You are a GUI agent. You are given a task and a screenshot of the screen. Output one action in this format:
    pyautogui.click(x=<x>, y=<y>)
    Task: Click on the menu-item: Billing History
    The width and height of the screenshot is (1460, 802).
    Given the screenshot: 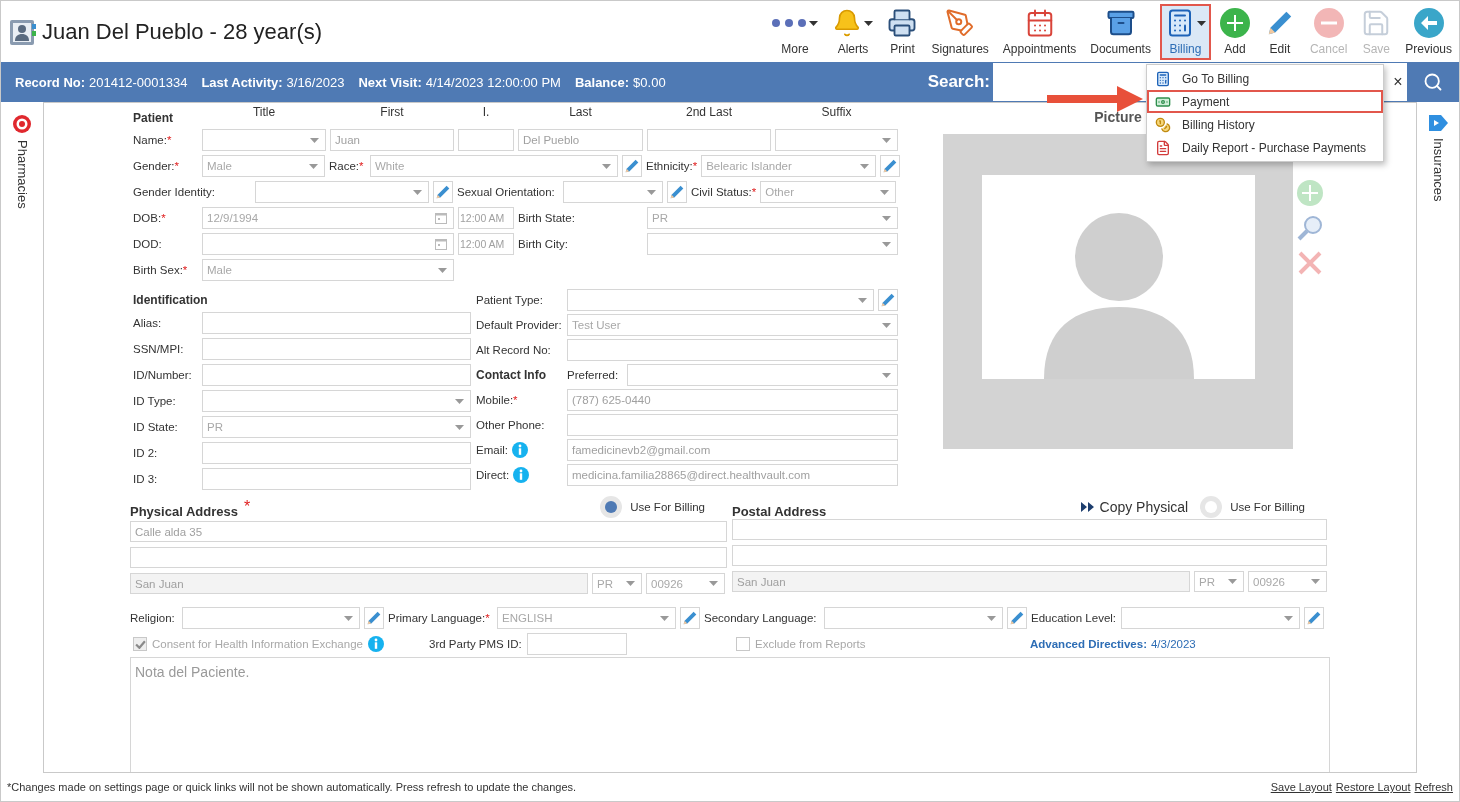 What is the action you would take?
    pyautogui.click(x=1265, y=124)
    